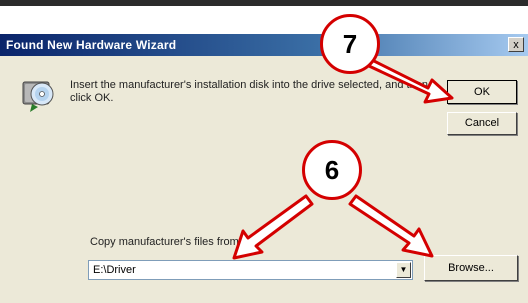 This screenshot has width=528, height=303. Describe the element at coordinates (264, 45) in the screenshot. I see `titlebar: Found New Hardware Wizard x` at that location.